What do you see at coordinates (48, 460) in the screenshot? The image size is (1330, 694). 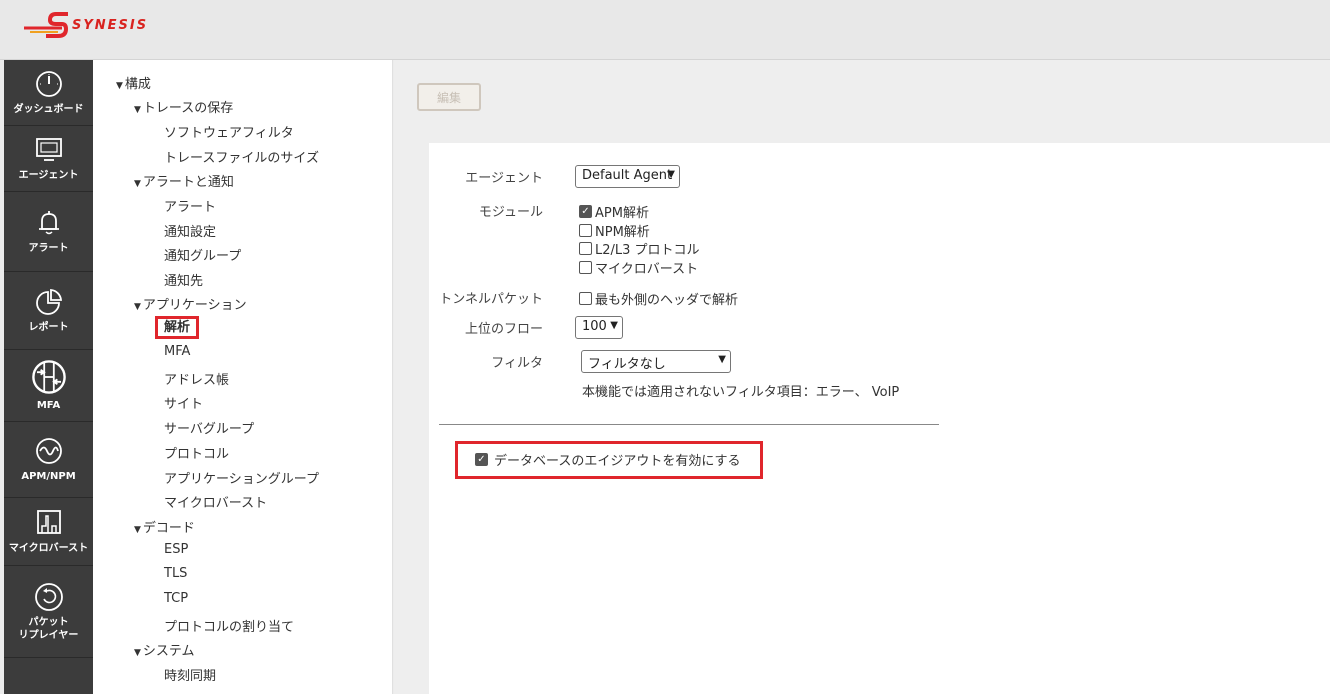 I see `nav-apm-npm: APM/NPM` at bounding box center [48, 460].